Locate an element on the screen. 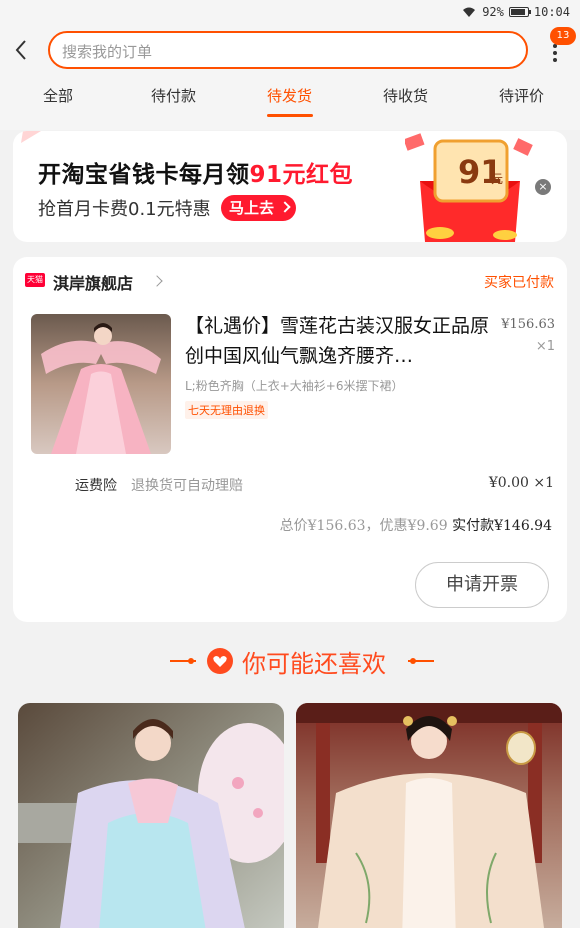 The width and height of the screenshot is (580, 928). paid-label: 实付款 is located at coordinates (473, 526).